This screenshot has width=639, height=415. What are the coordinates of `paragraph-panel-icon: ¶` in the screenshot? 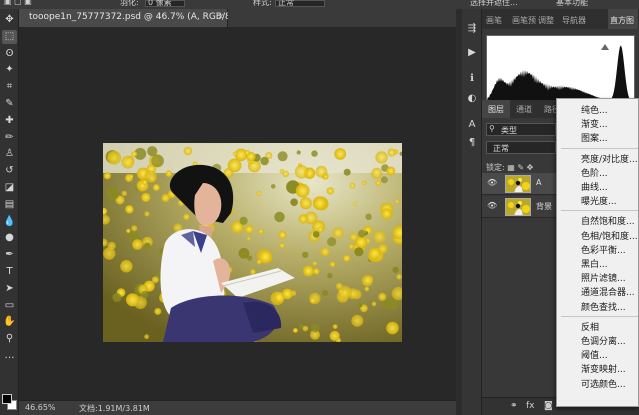 It's located at (472, 142).